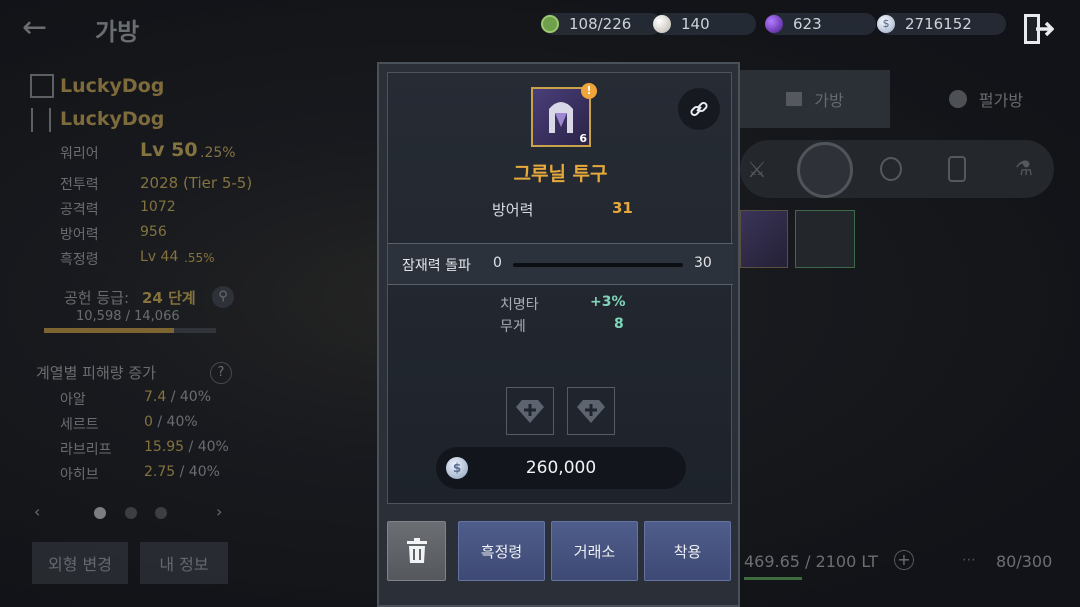  I want to click on damage-row-value: 0, so click(148, 422).